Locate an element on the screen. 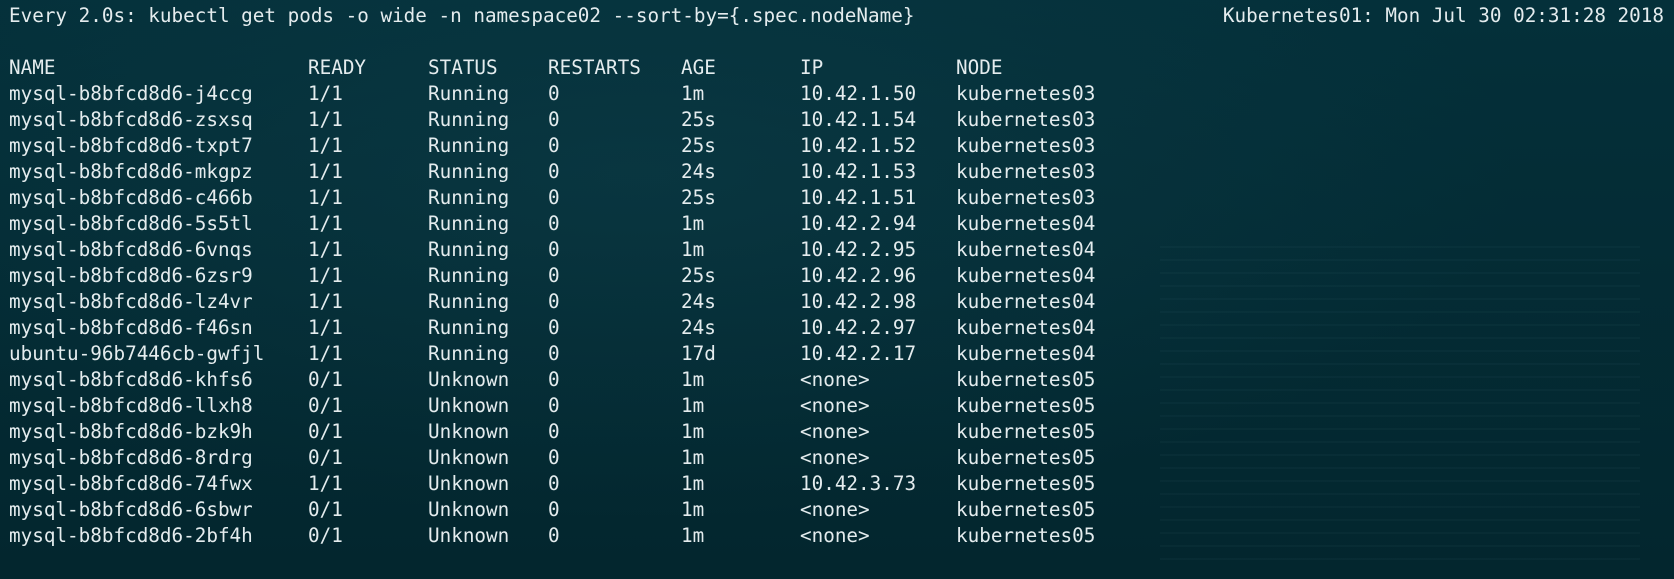  host-timestamp: Kubernetes01: Mon Jul 30 02:31:28 2018 is located at coordinates (1443, 15).